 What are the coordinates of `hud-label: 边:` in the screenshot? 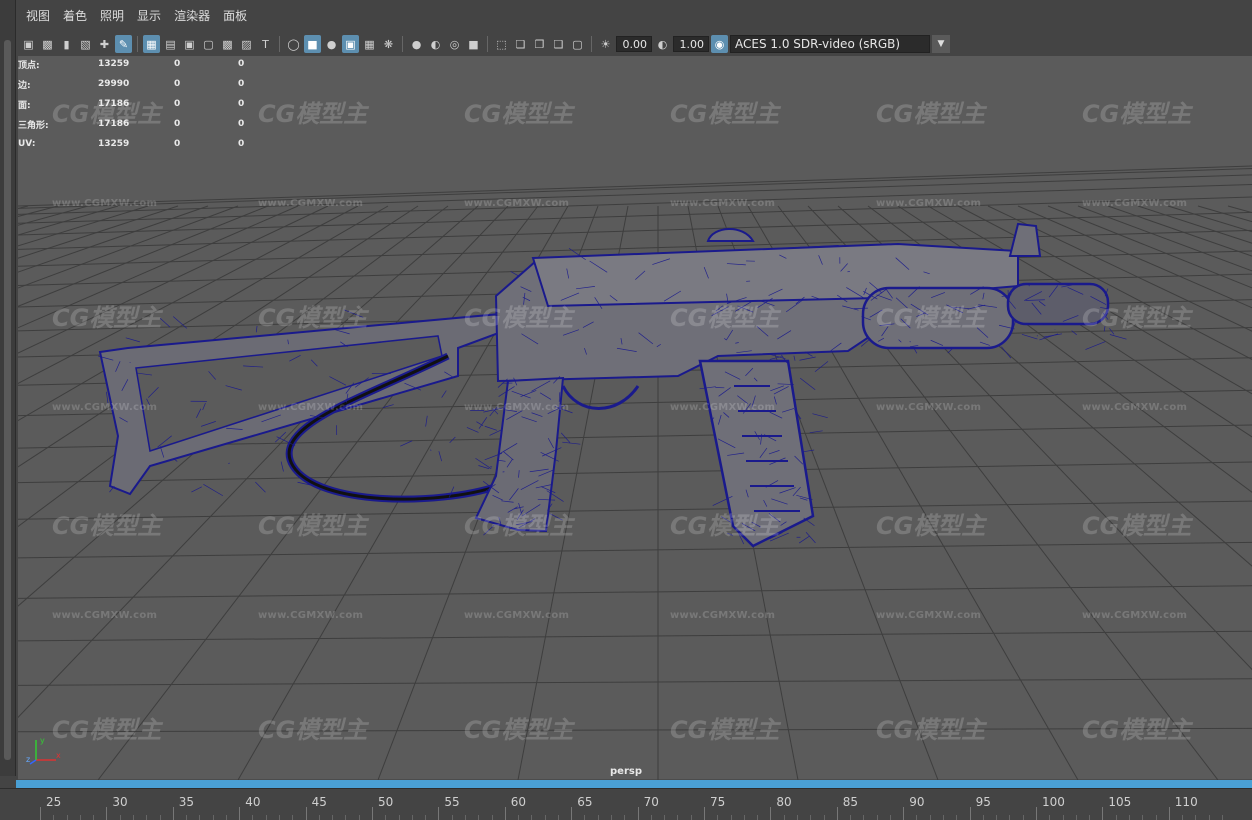 It's located at (24, 85).